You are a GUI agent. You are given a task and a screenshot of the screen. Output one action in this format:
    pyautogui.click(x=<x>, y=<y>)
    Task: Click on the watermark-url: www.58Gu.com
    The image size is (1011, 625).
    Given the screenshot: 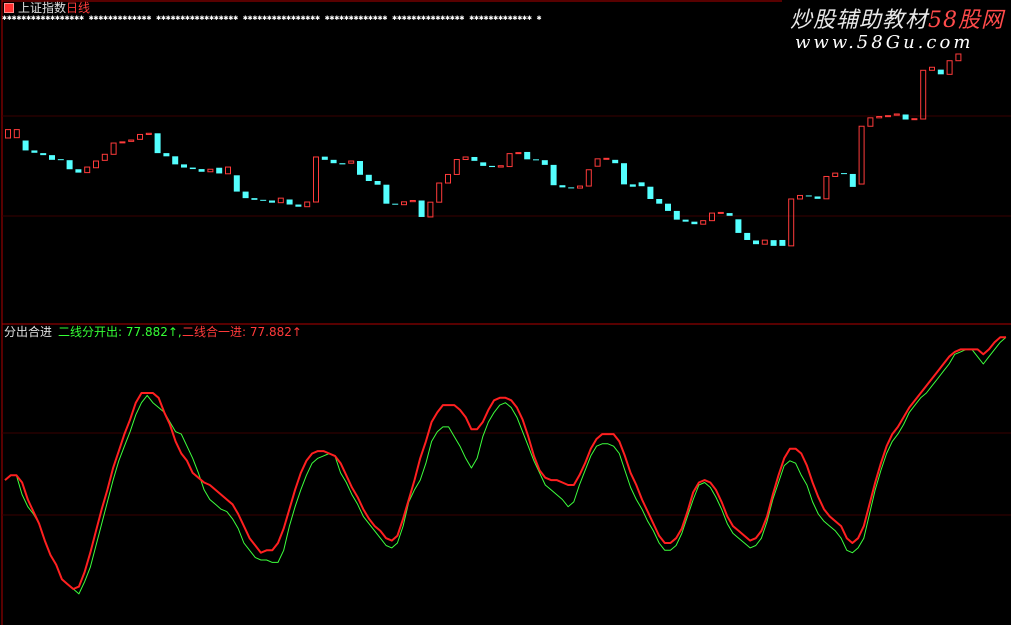 What is the action you would take?
    pyautogui.click(x=884, y=42)
    